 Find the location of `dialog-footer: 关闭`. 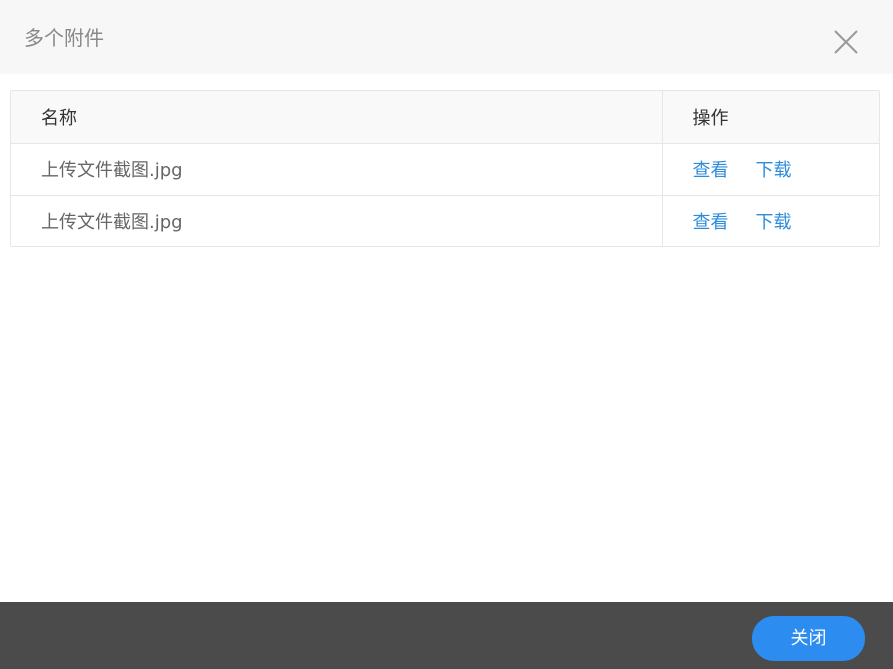

dialog-footer: 关闭 is located at coordinates (446, 635).